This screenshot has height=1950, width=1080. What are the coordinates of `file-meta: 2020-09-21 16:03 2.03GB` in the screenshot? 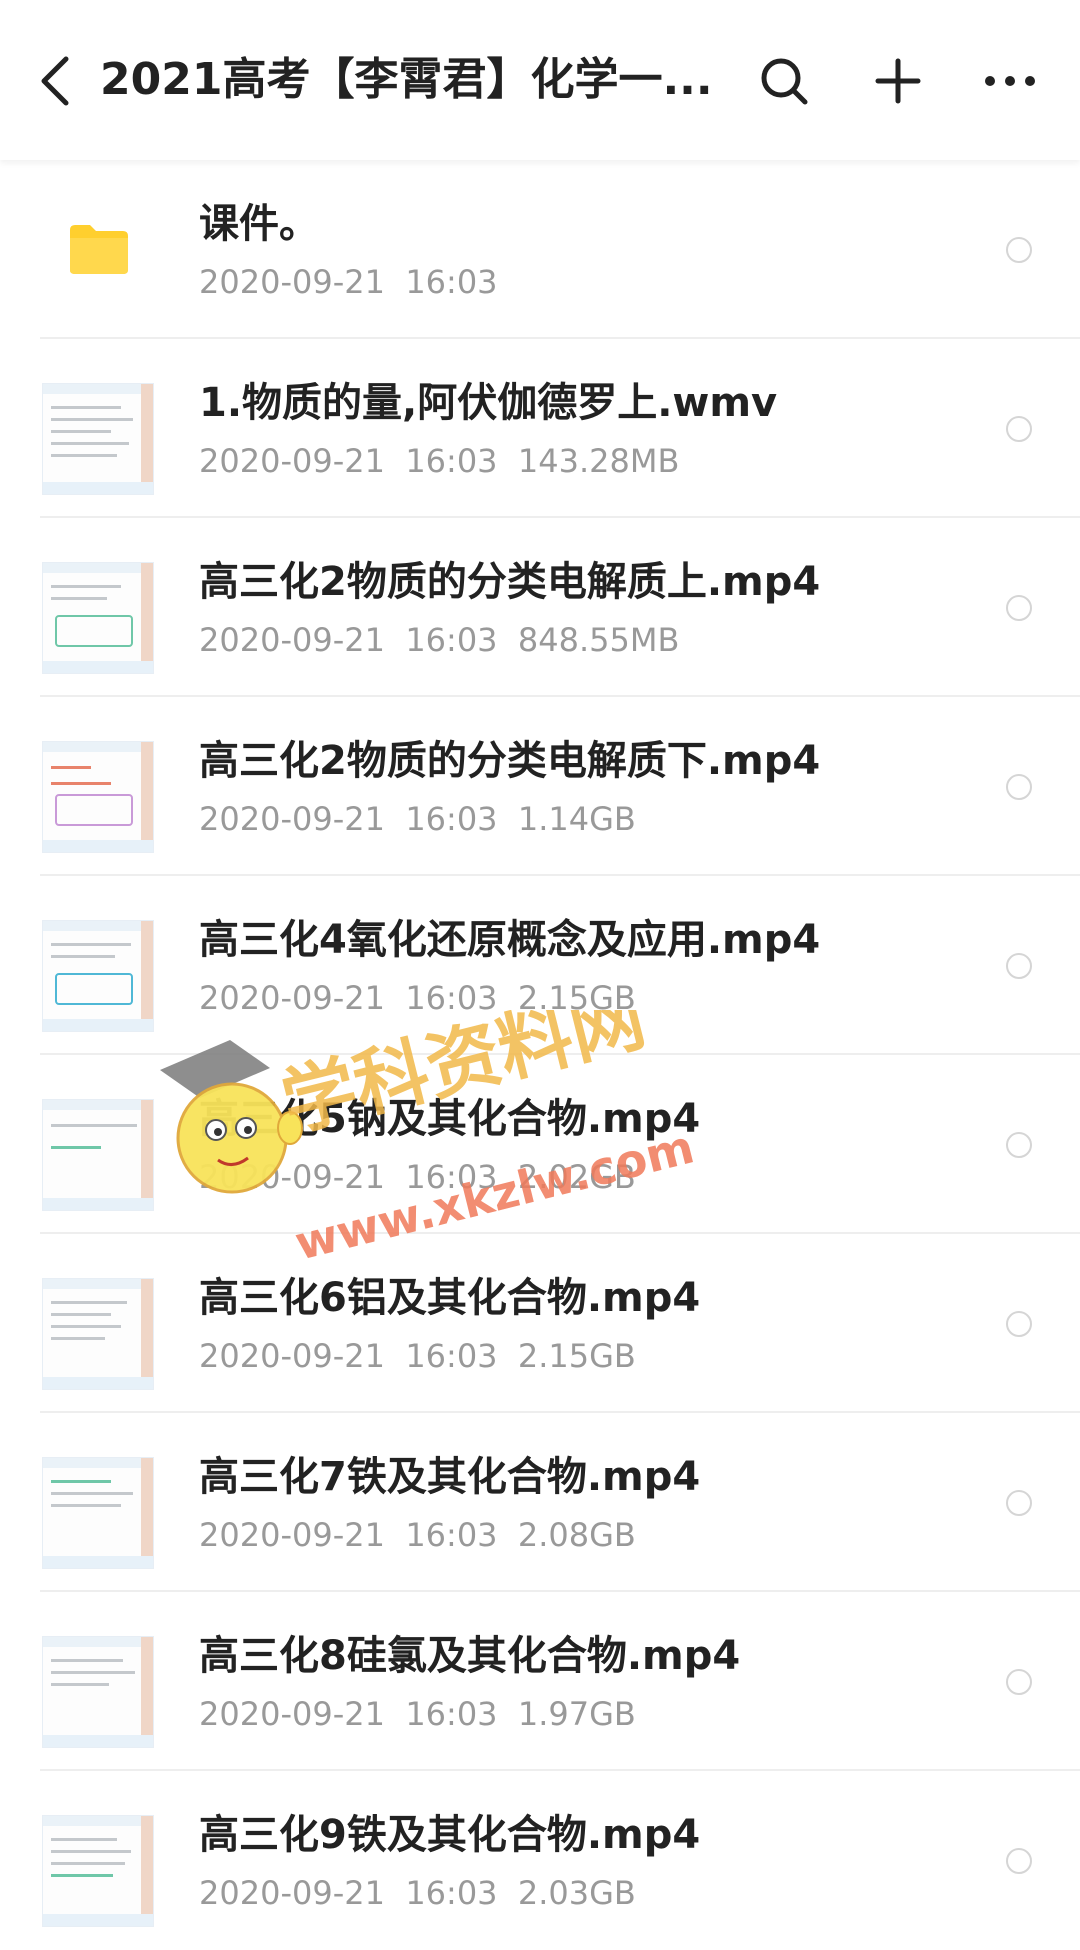 It's located at (417, 1893).